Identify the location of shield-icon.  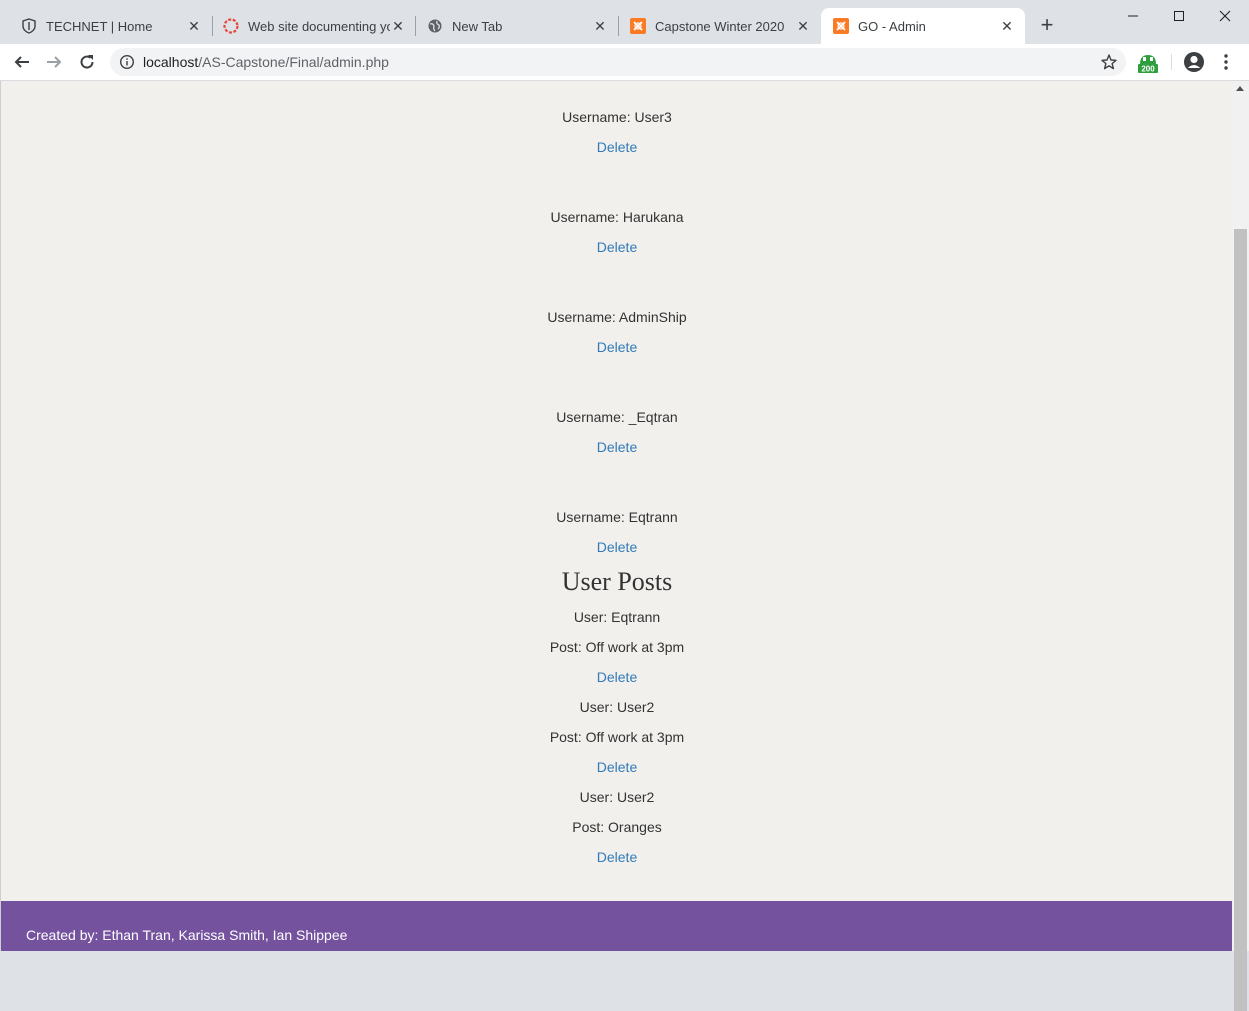
(29, 26).